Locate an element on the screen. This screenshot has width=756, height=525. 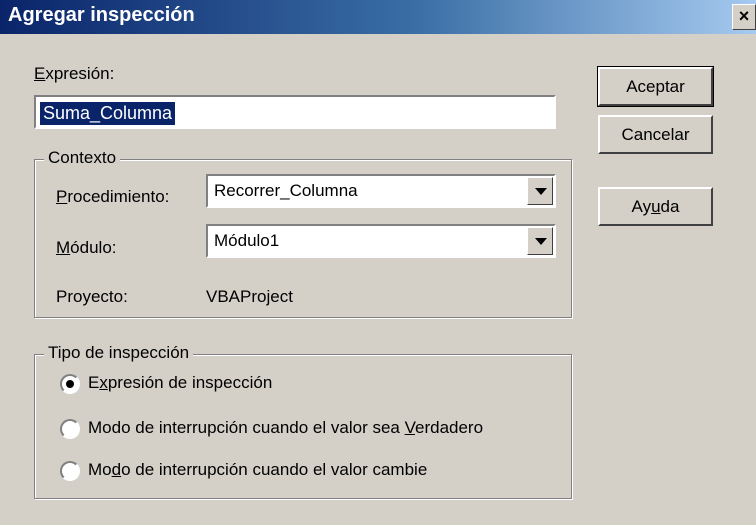
module-label-rest: ódulo: is located at coordinates (93, 247).